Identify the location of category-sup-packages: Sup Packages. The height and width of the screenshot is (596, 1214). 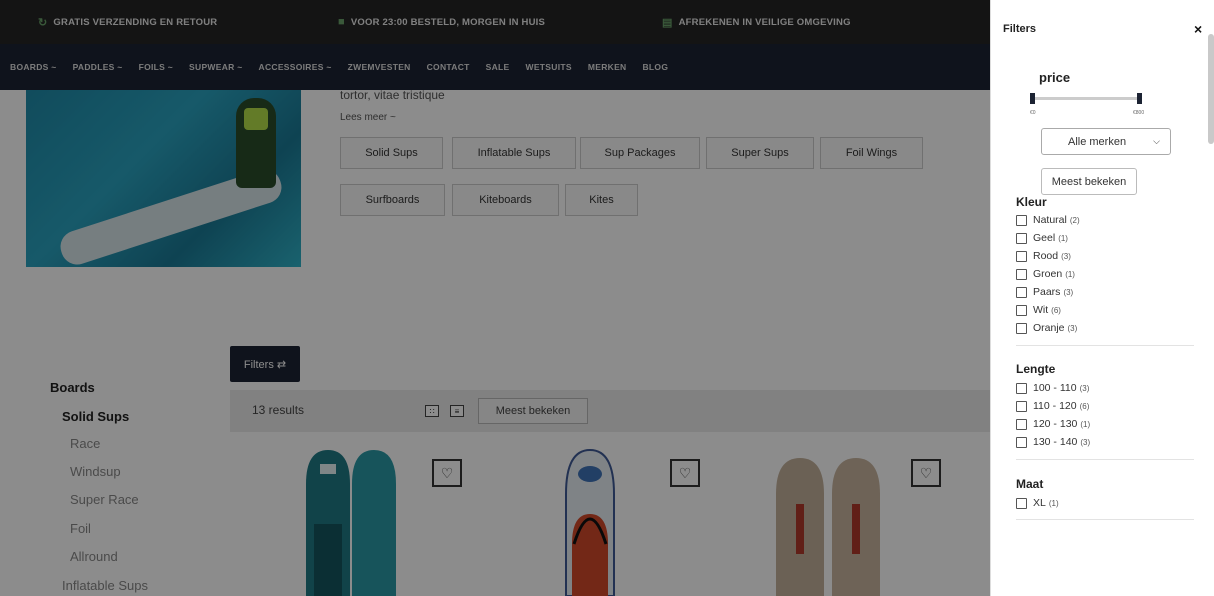
(640, 153).